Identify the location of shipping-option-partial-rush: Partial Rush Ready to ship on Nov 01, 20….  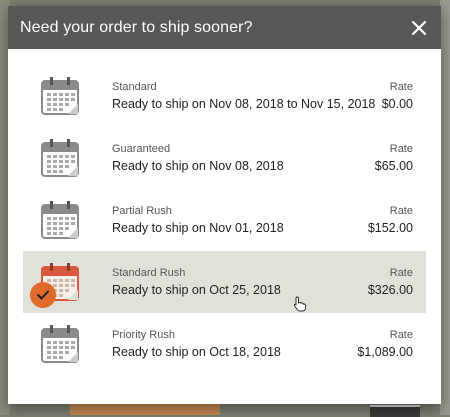
(224, 220).